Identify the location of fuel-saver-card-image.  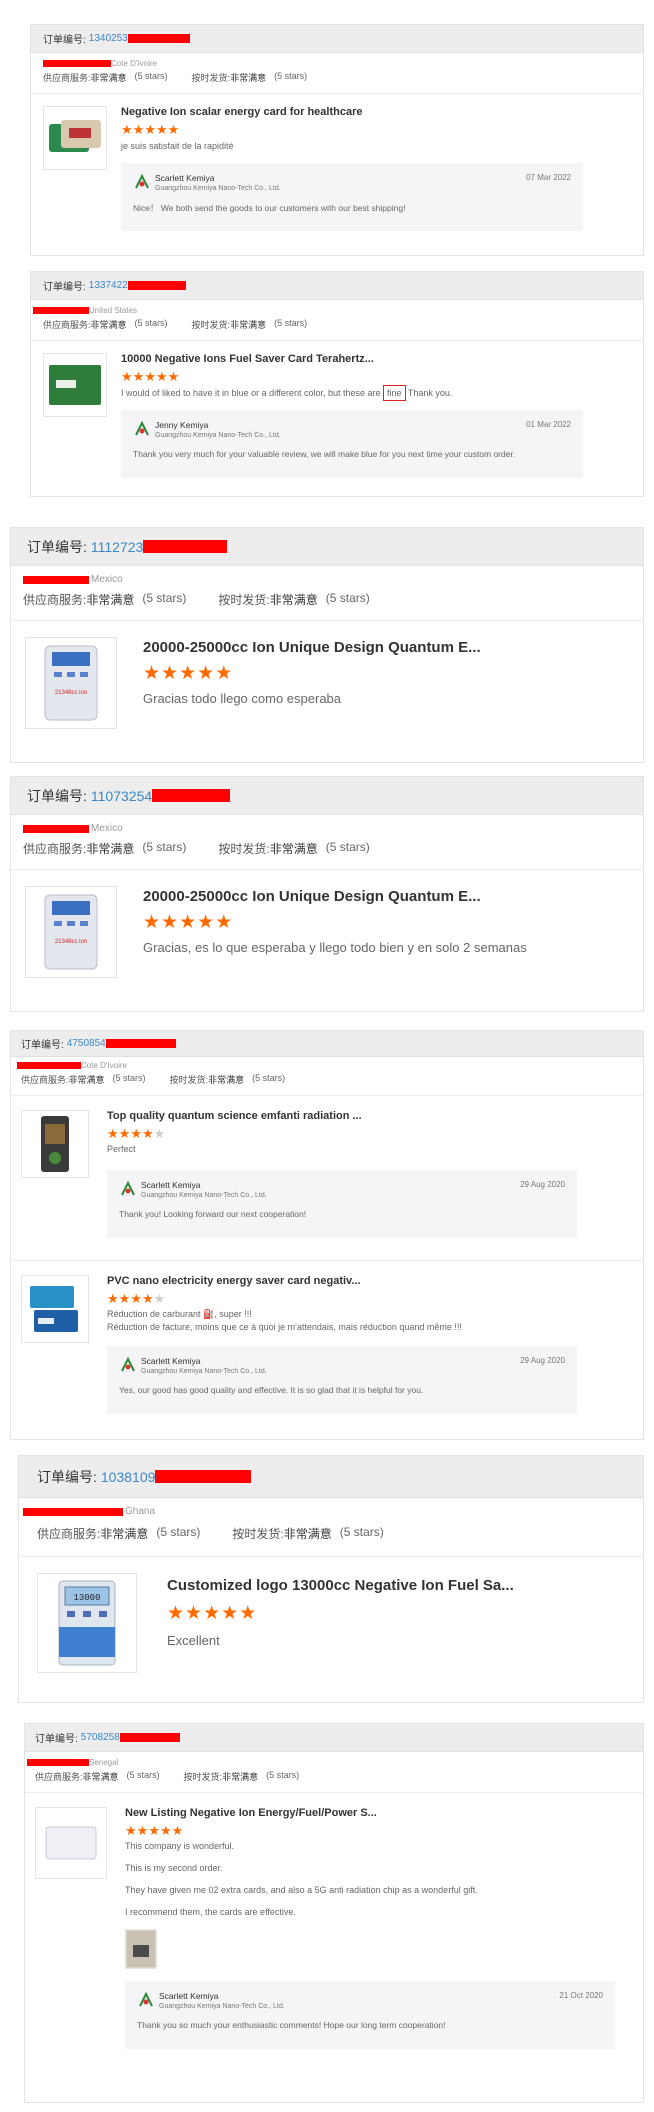
(75, 385).